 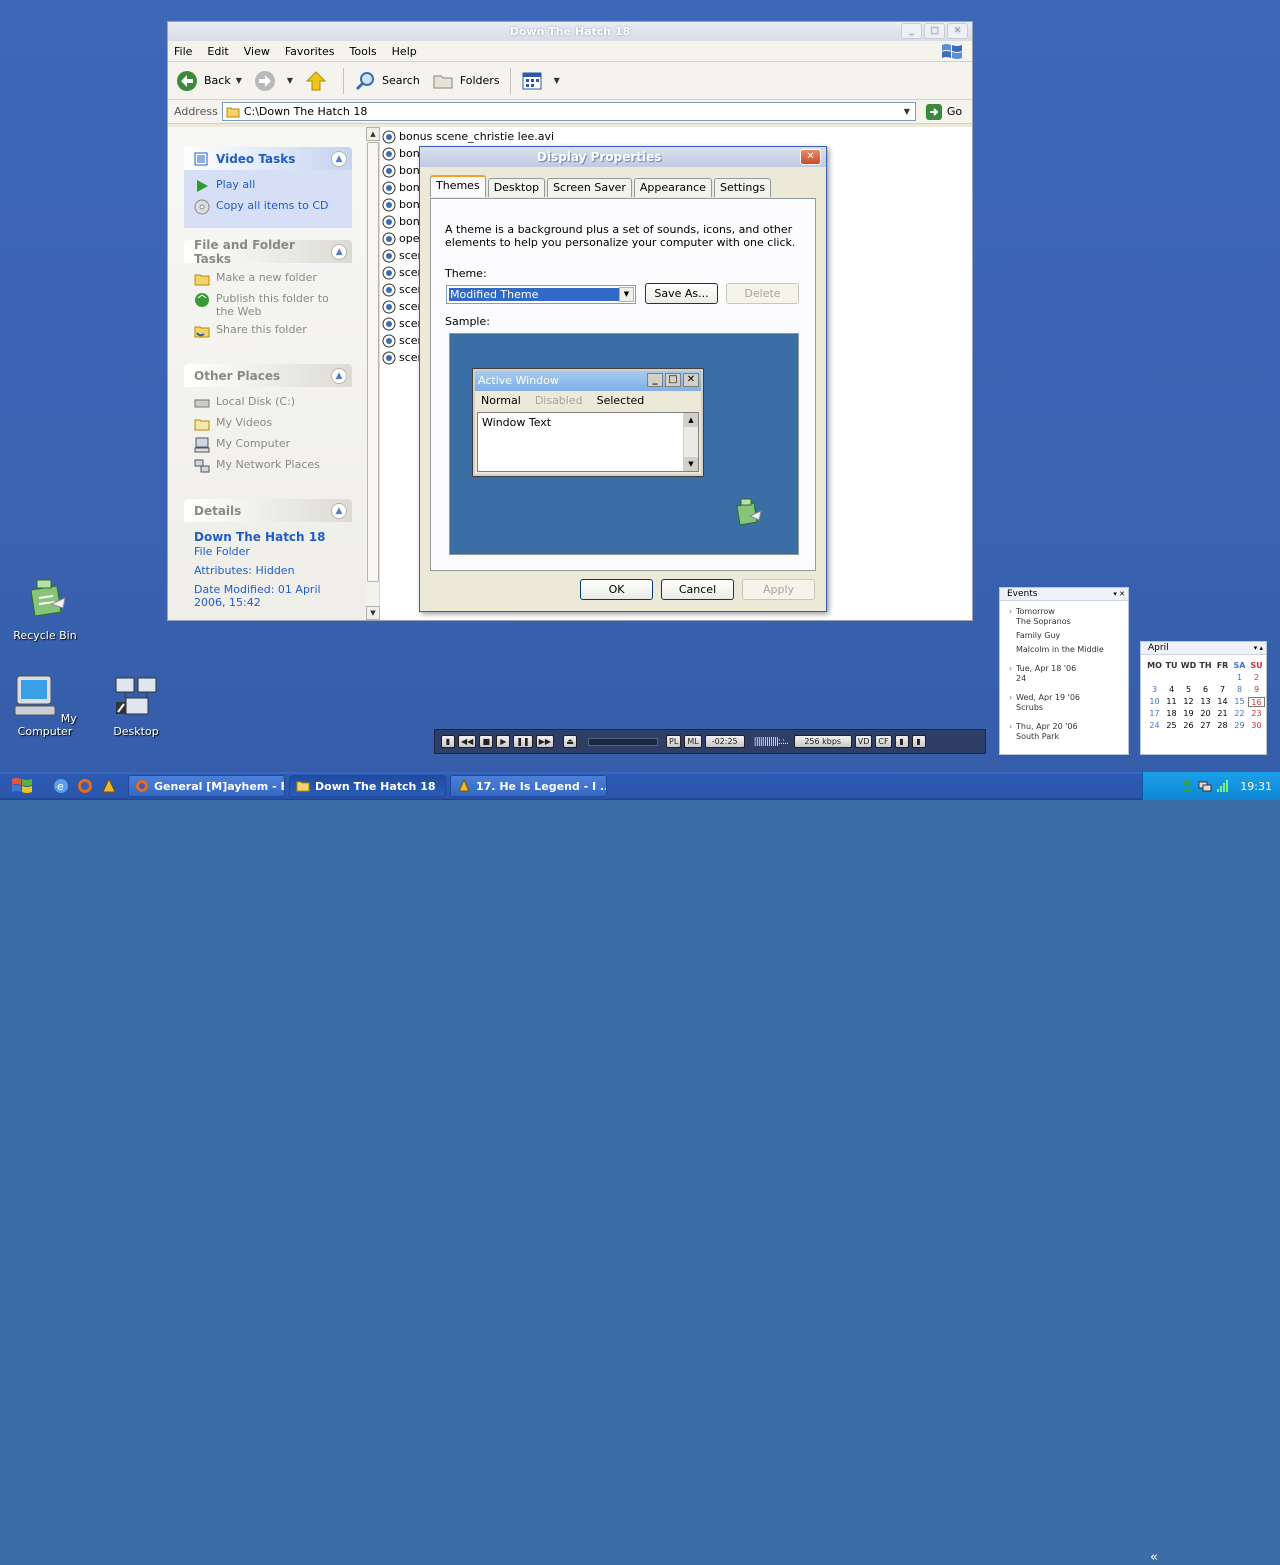 What do you see at coordinates (626, 294) in the screenshot?
I see `theme-dropdown-icon: ▼` at bounding box center [626, 294].